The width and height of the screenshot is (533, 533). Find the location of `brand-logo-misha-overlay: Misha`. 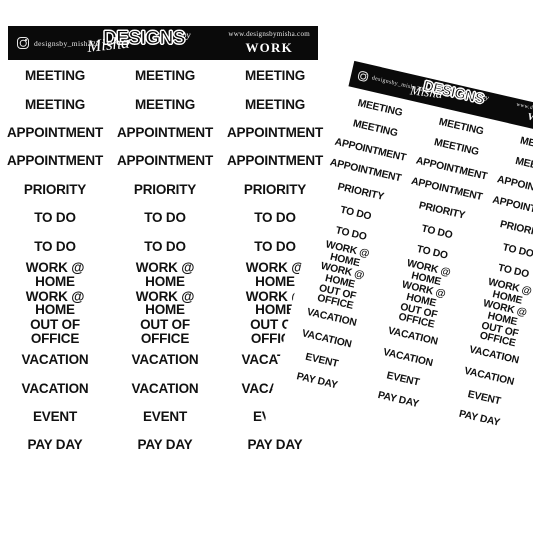

brand-logo-misha-overlay: Misha is located at coordinates (426, 92).